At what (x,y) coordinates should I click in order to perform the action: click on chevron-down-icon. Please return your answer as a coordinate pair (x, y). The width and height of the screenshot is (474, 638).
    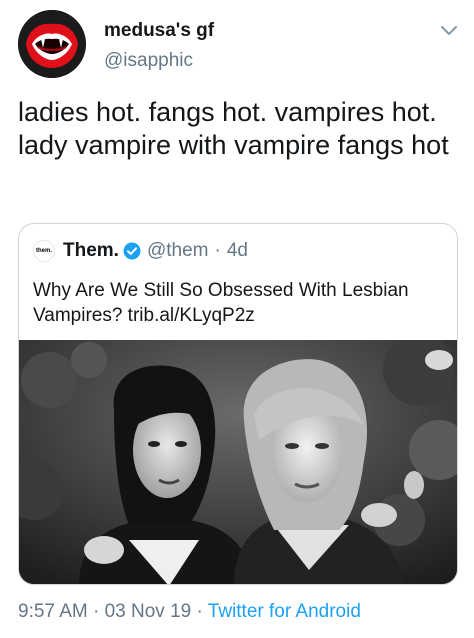
    Looking at the image, I should click on (449, 31).